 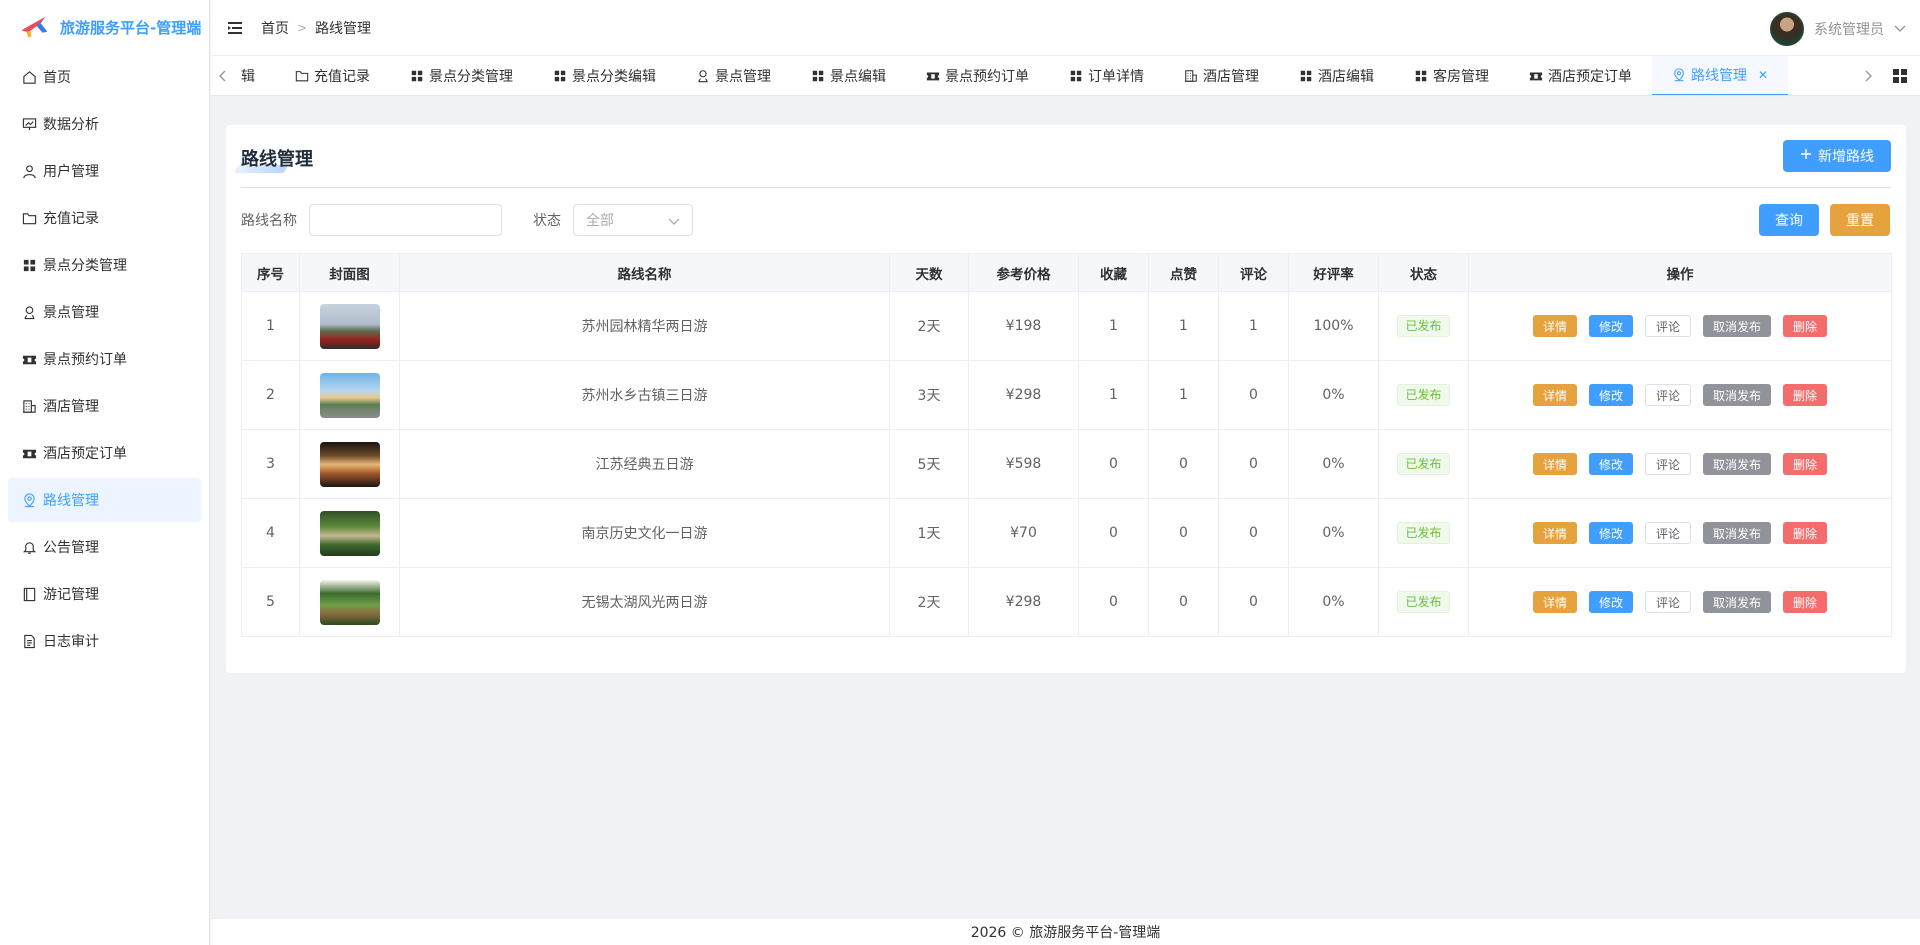 I want to click on cell-name: 苏州园林精华两日游, so click(x=644, y=326).